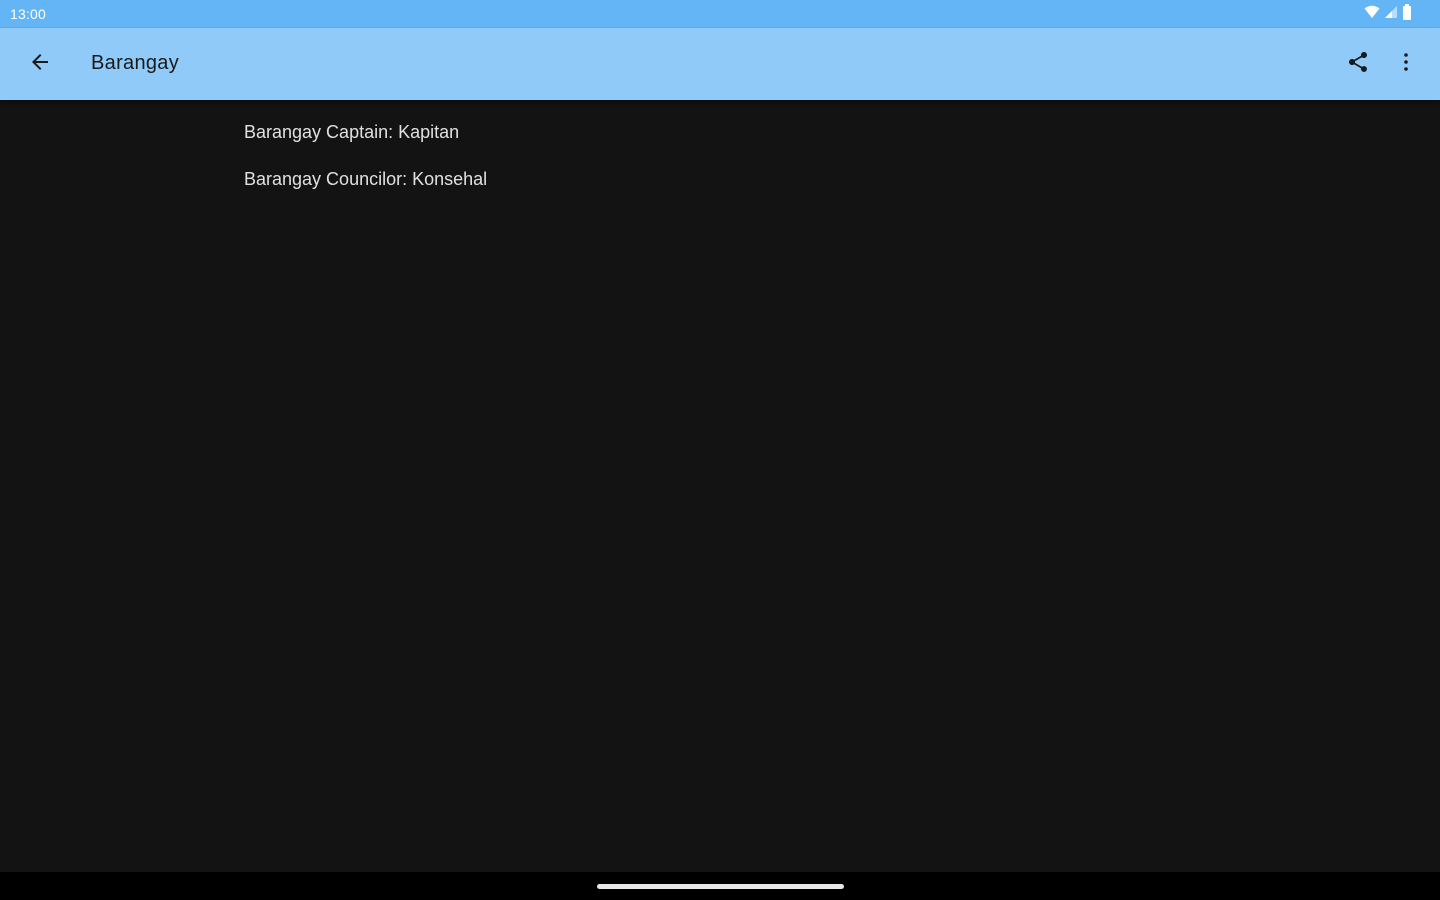 The image size is (1440, 900). I want to click on navigation-bar, so click(720, 886).